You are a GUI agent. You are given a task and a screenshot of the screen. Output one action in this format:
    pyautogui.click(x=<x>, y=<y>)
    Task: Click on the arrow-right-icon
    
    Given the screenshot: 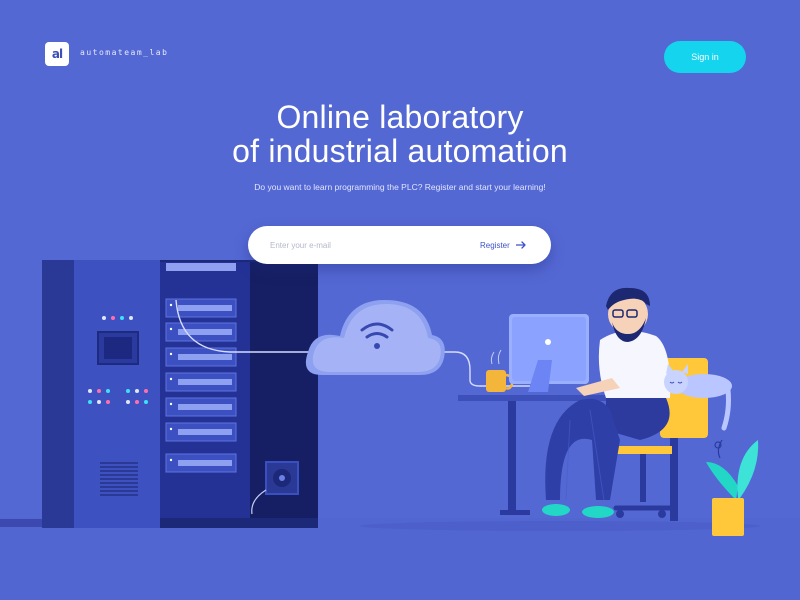 What is the action you would take?
    pyautogui.click(x=520, y=245)
    